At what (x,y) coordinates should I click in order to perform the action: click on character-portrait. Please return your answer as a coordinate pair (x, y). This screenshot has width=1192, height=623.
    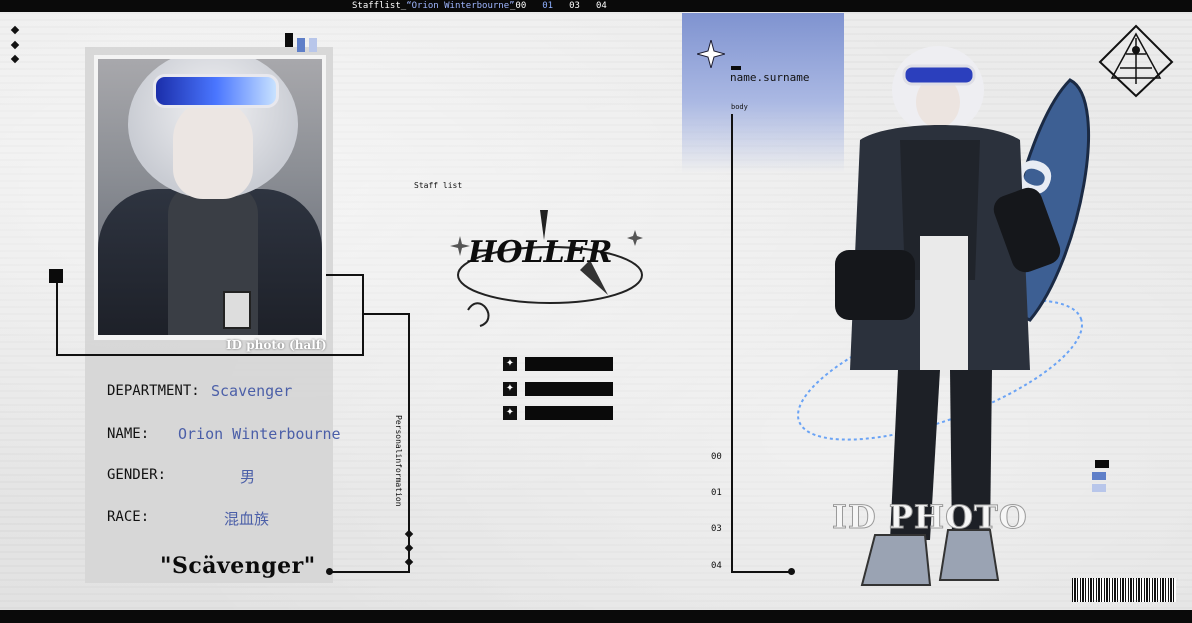
    Looking at the image, I should click on (210, 197).